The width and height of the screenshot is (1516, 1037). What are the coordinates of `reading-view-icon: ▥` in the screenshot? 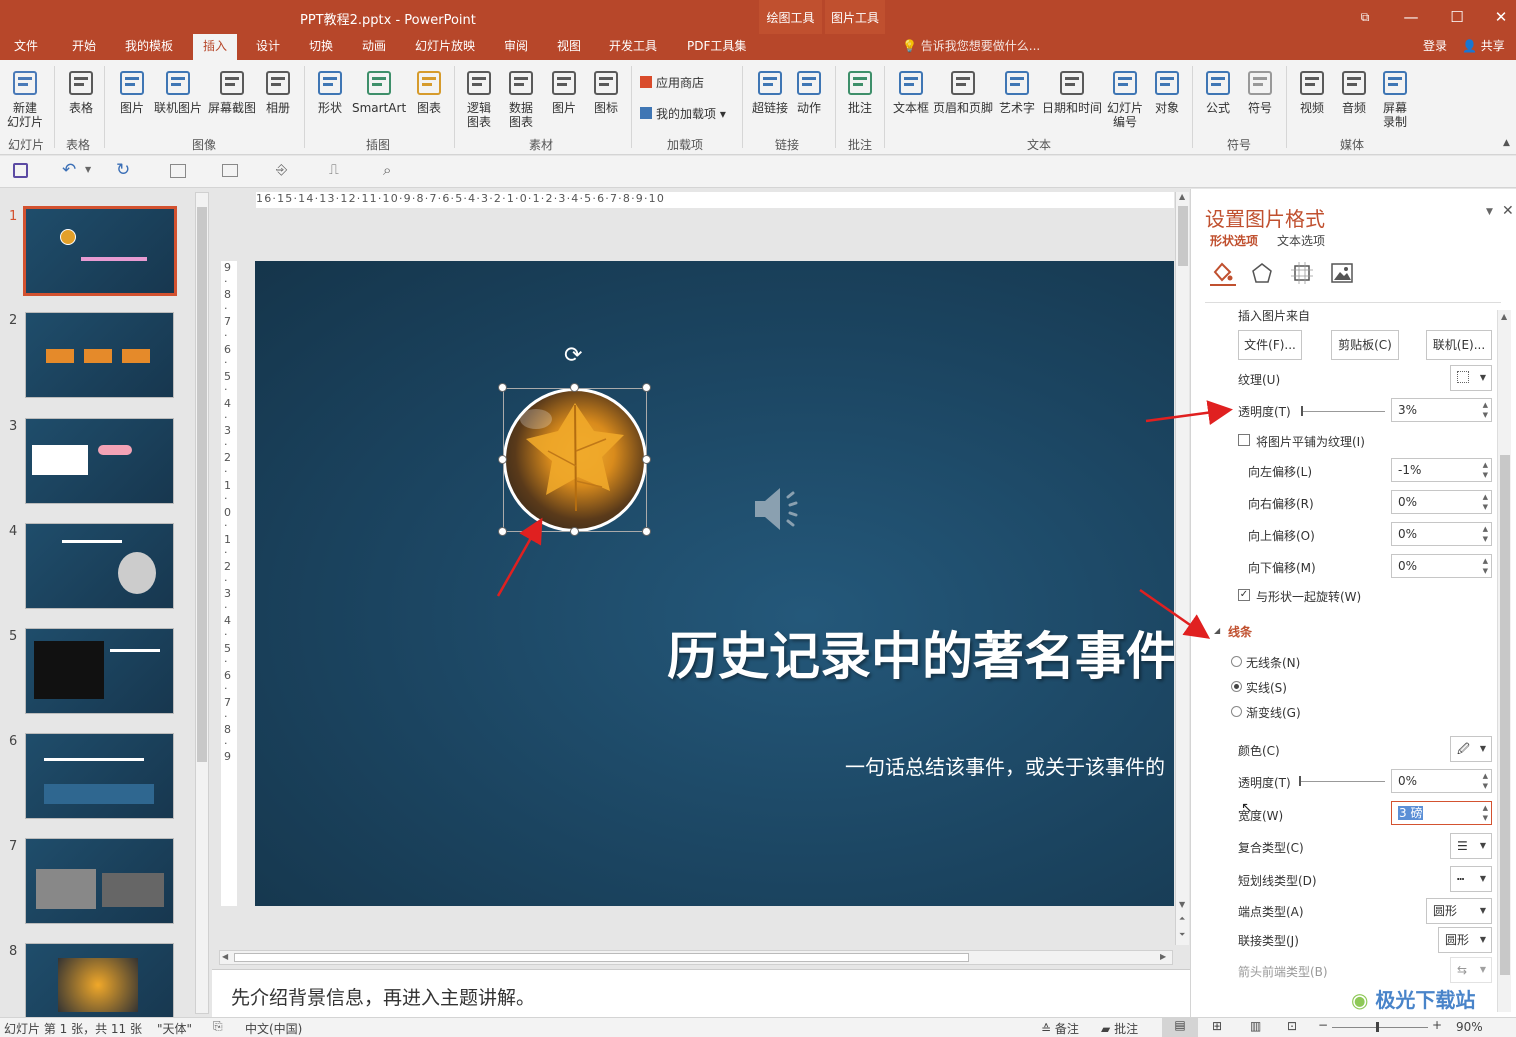 It's located at (1255, 1026).